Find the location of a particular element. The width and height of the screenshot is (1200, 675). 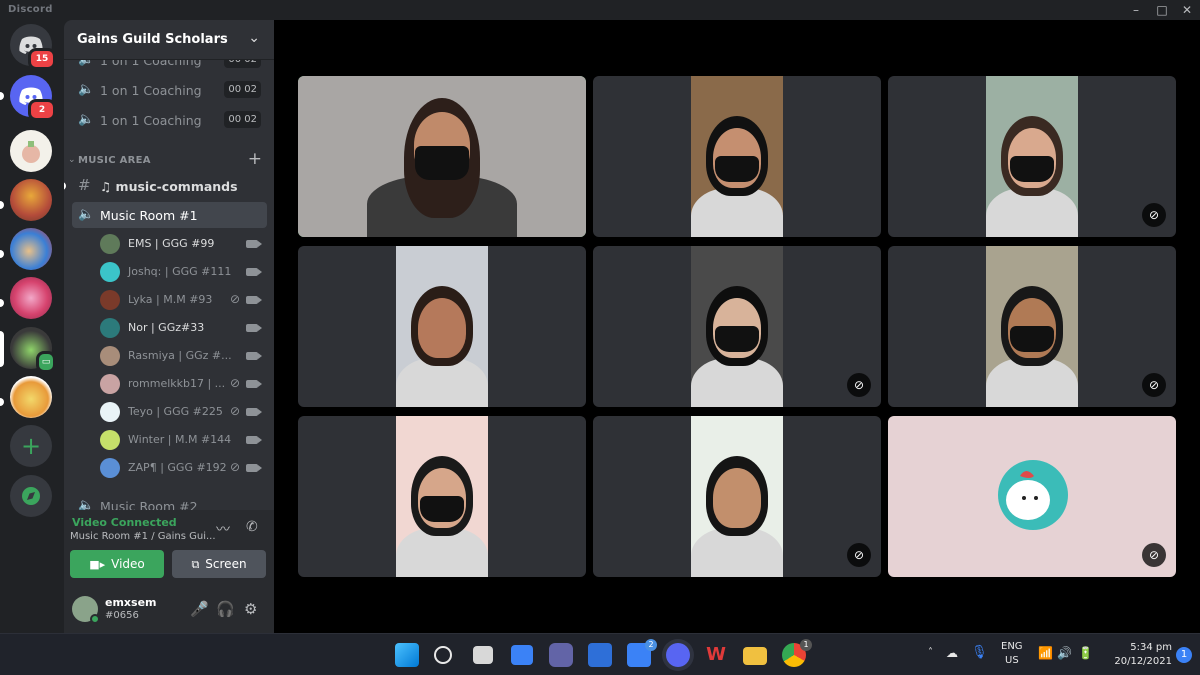

voice-member: rommelkkb17 | ... ⊘ is located at coordinates (181, 384).